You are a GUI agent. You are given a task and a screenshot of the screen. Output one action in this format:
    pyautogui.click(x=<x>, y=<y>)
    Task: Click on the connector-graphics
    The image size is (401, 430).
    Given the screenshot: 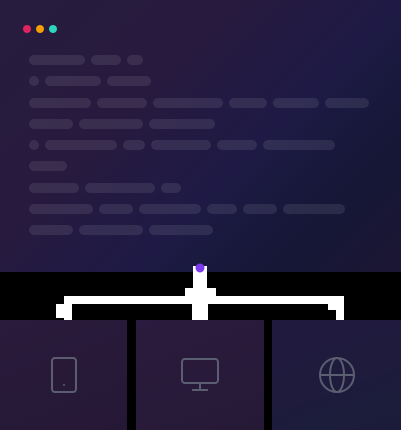 What is the action you would take?
    pyautogui.click(x=200, y=295)
    